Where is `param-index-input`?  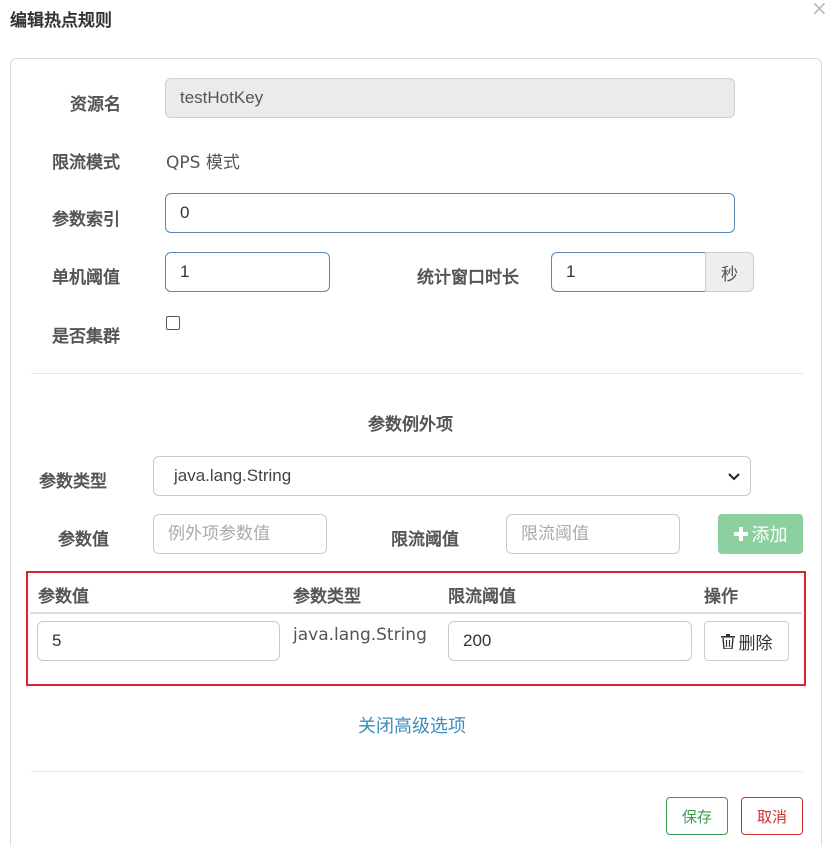 param-index-input is located at coordinates (450, 213).